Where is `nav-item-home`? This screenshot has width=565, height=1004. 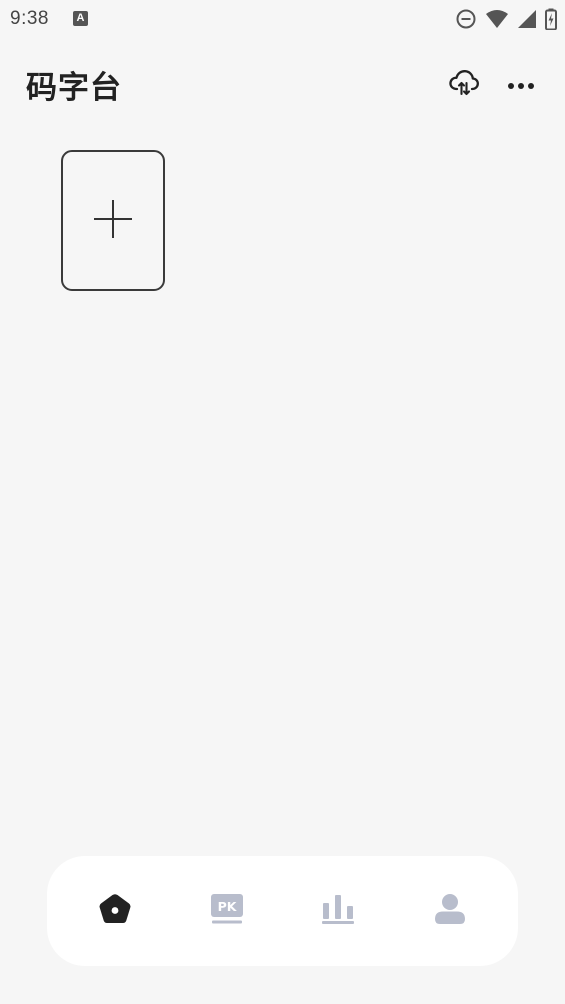 nav-item-home is located at coordinates (115, 911).